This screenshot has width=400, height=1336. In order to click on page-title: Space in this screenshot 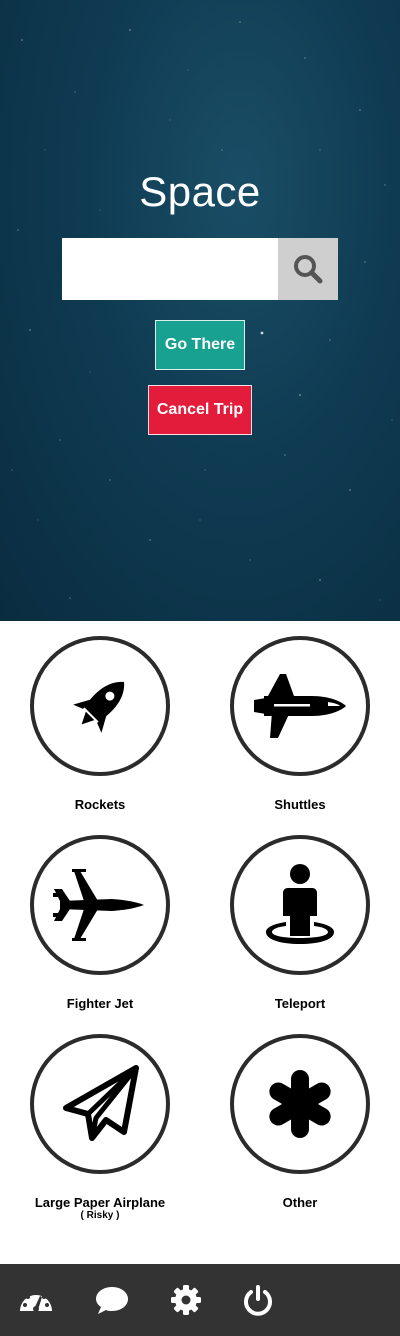, I will do `click(200, 191)`.